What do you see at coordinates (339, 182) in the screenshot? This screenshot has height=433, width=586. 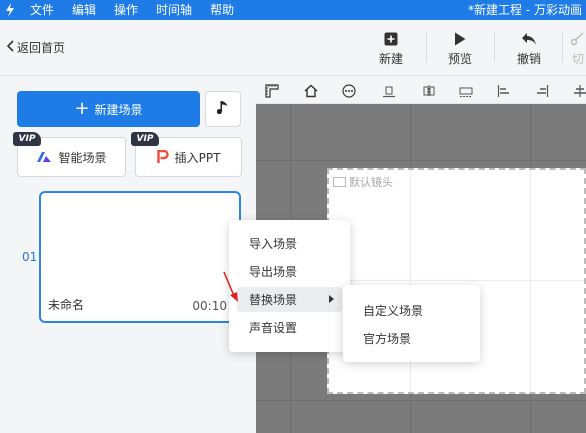 I see `camera-icon` at bounding box center [339, 182].